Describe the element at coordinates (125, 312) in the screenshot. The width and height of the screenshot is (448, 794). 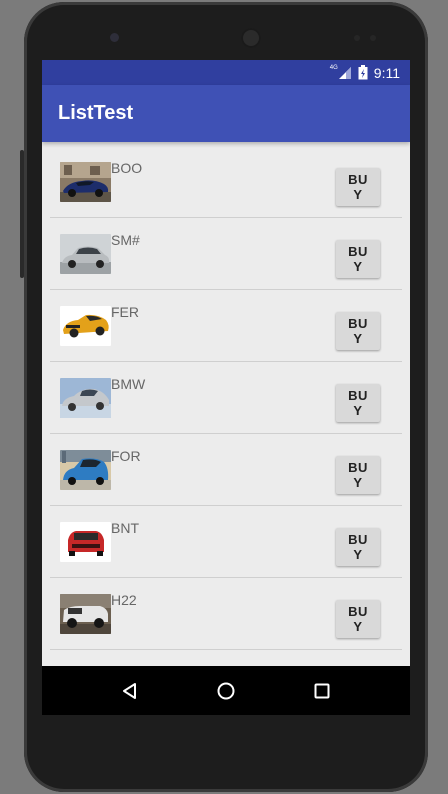
I see `item-name: FER` at that location.